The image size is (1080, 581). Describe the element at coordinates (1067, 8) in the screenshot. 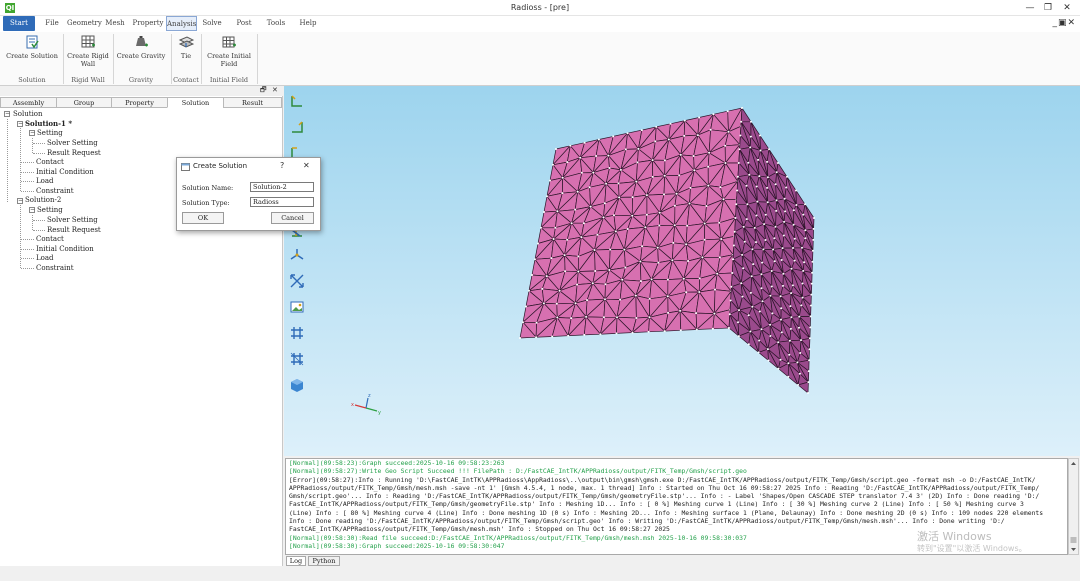

I see `close-window-button: ✕` at that location.